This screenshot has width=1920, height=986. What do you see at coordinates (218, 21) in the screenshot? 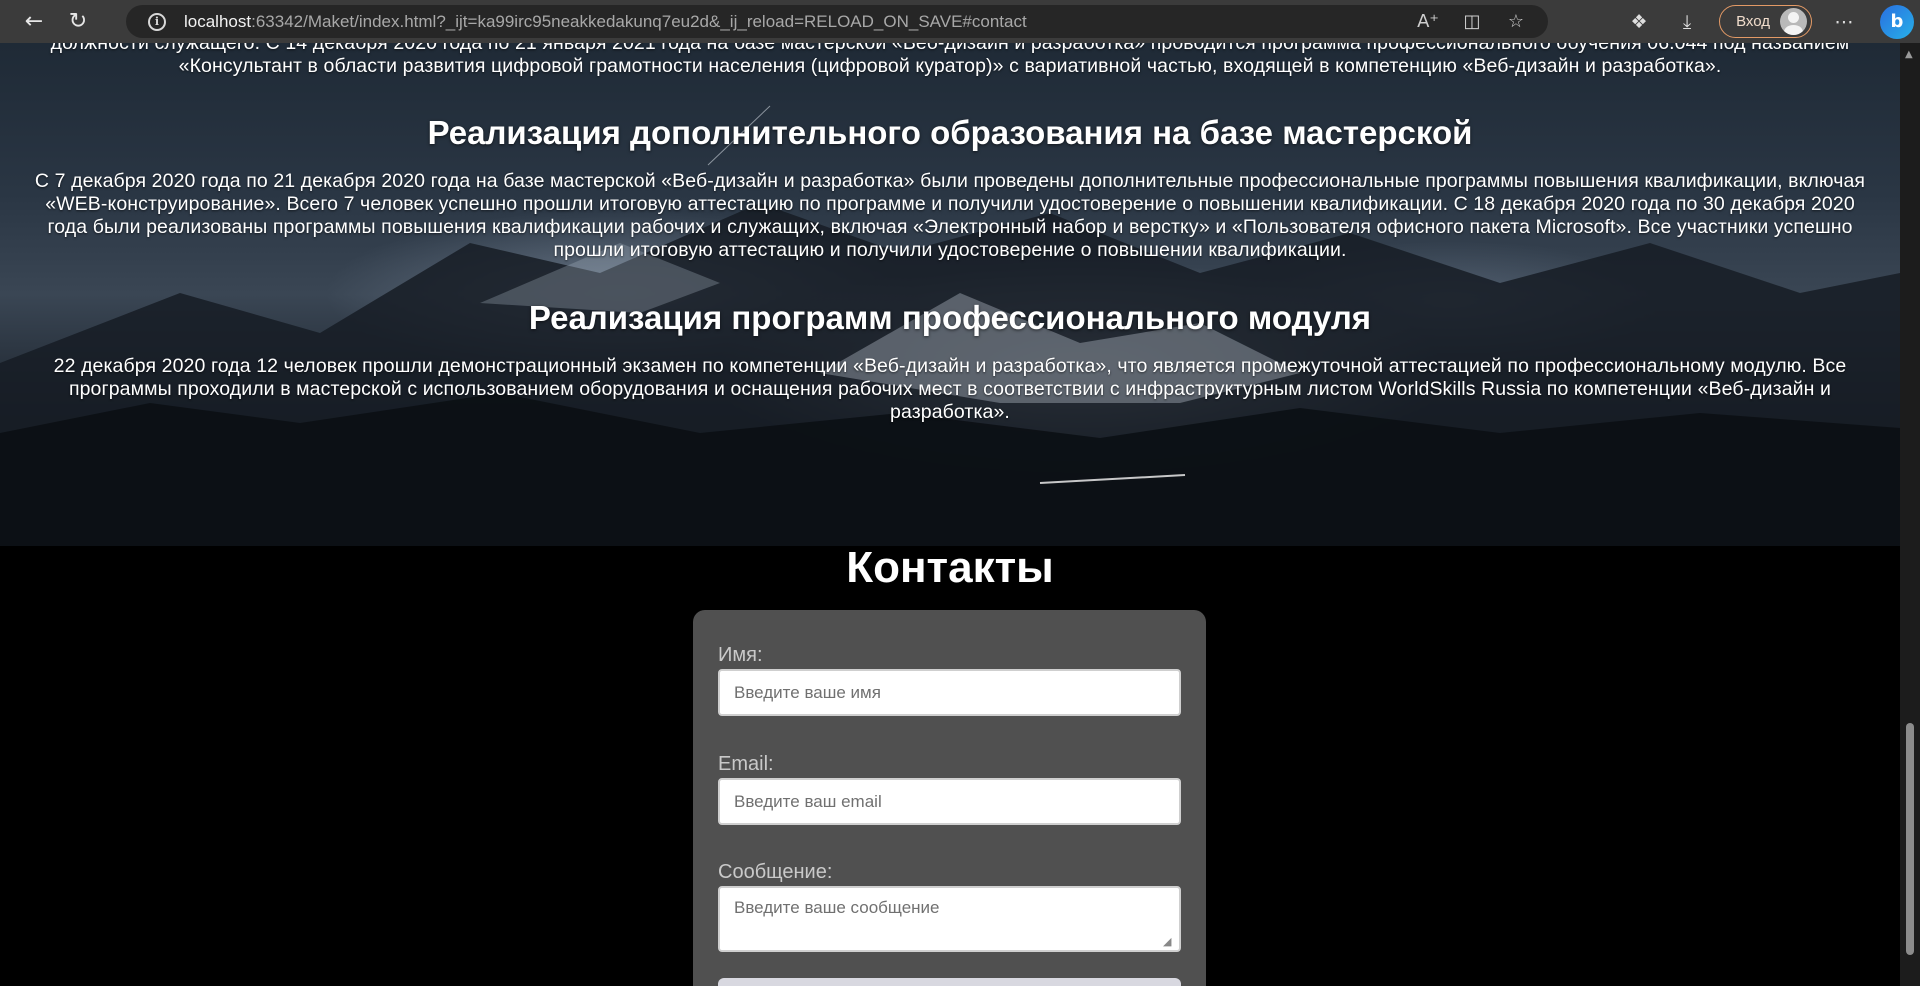
I see `url-host: localhost` at bounding box center [218, 21].